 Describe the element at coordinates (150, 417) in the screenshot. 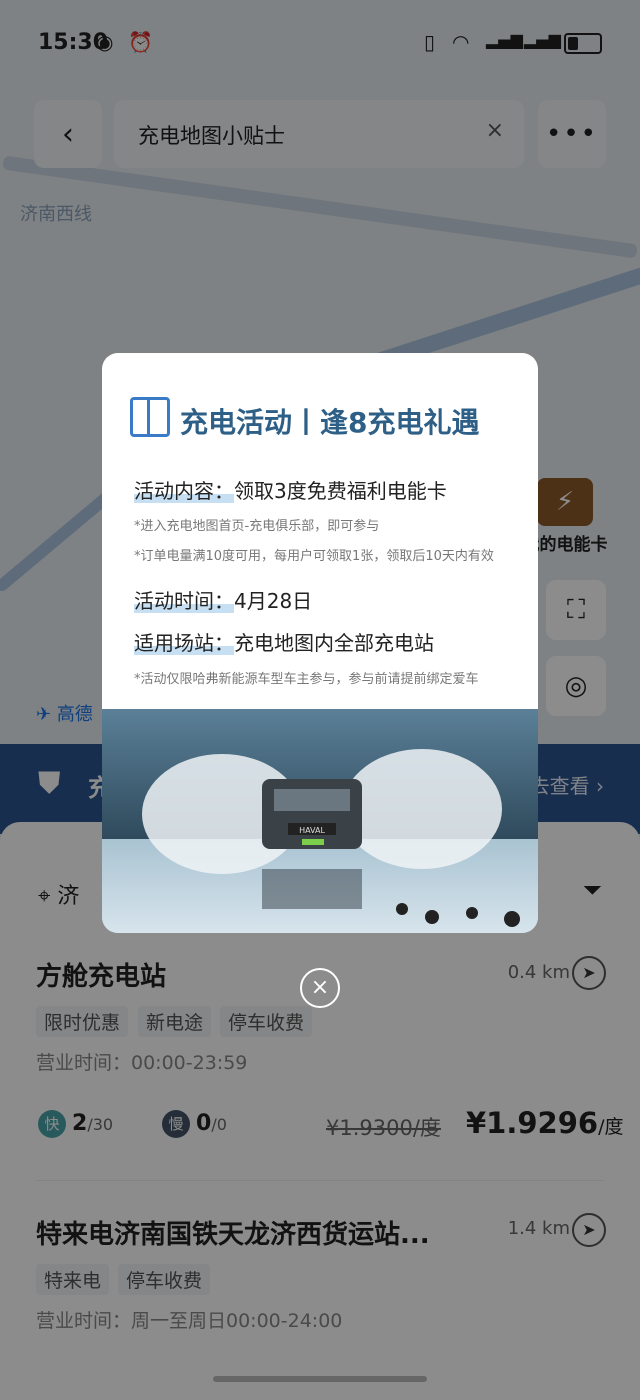

I see `gift-icon` at that location.